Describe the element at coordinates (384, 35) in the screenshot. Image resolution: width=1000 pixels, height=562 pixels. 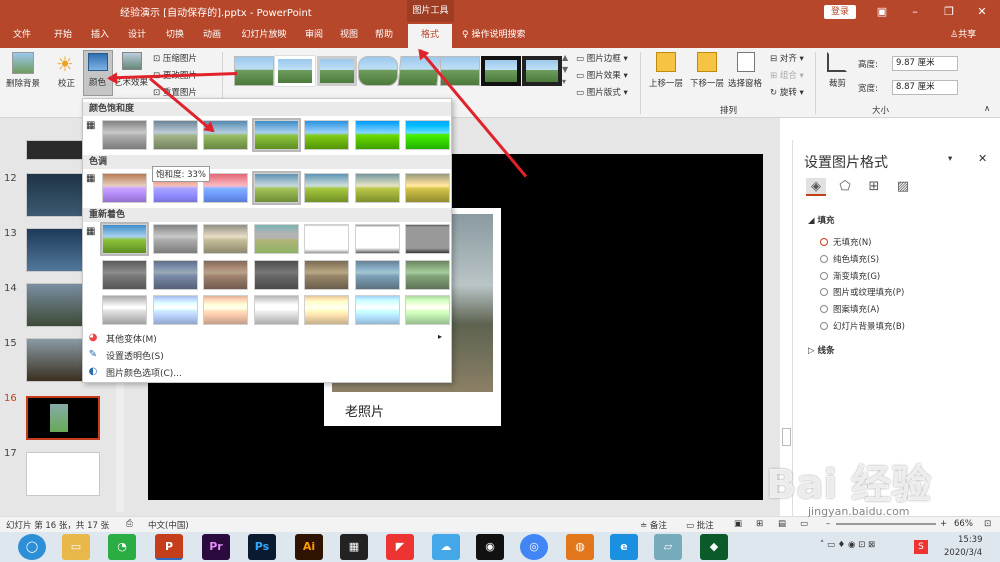
I see `tab-help: 帮助` at that location.